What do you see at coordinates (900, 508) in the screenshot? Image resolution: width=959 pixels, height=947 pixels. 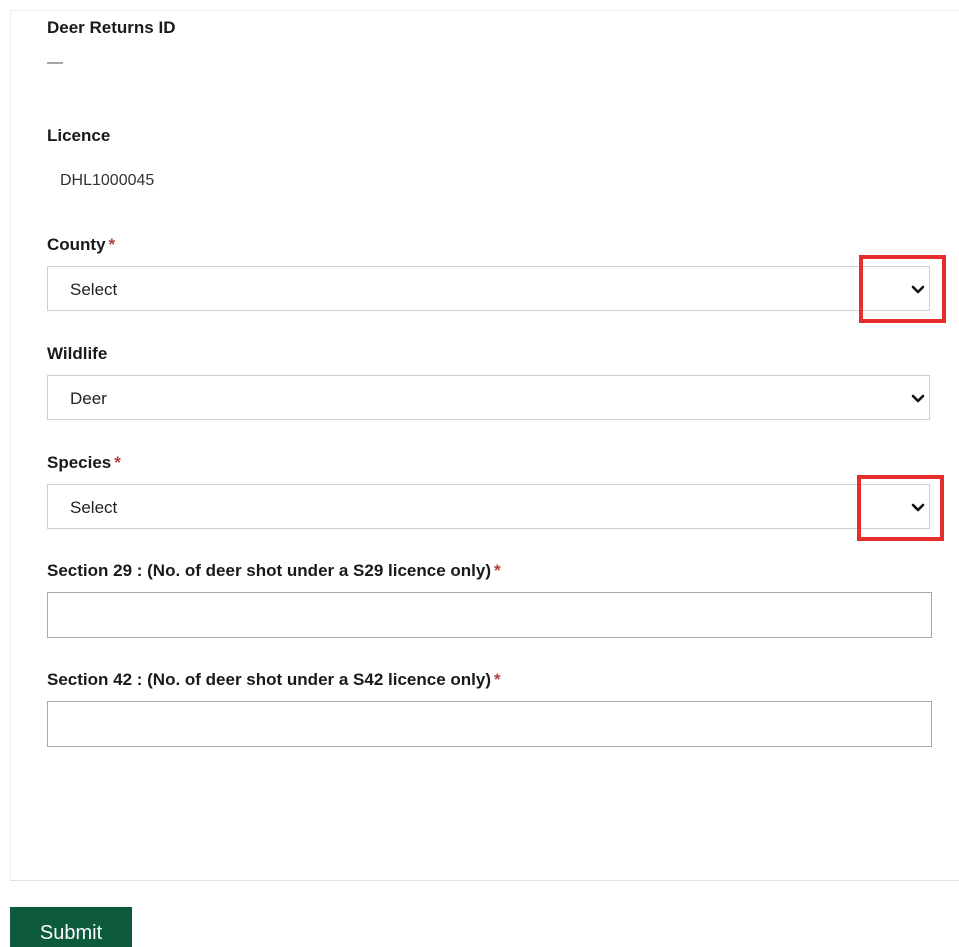 I see `species-dropdown-highlight` at bounding box center [900, 508].